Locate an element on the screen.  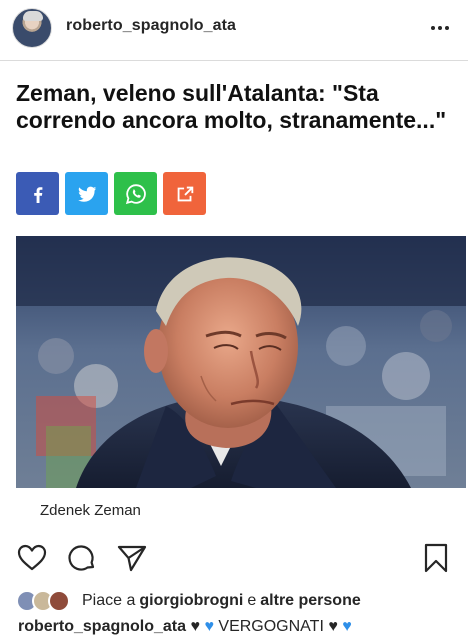
photo-caption: Zdenek Zeman is located at coordinates (90, 510).